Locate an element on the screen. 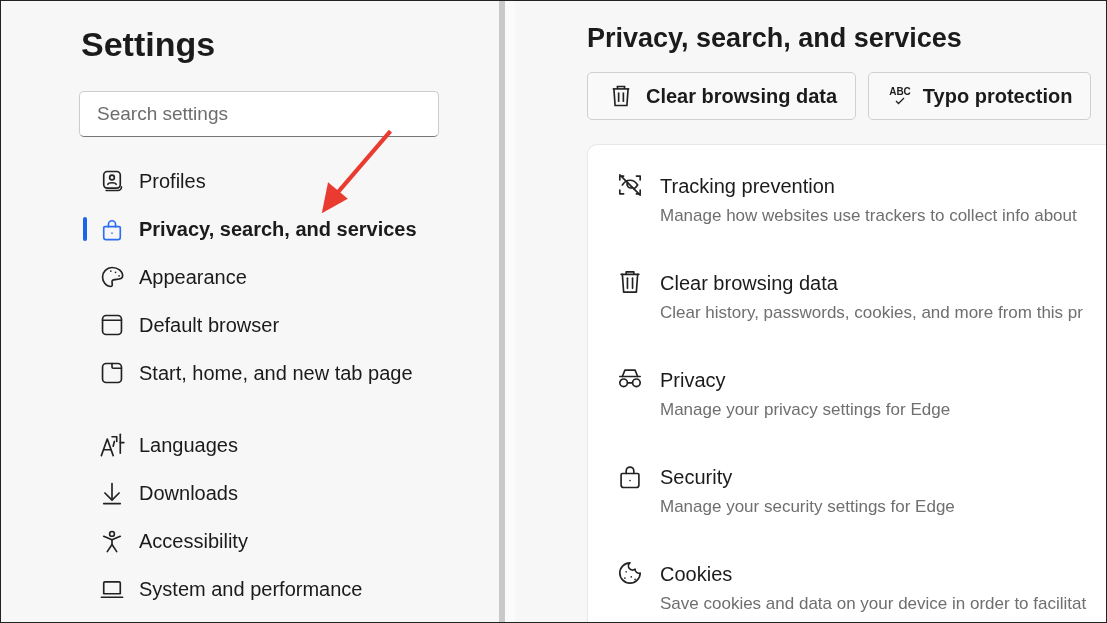 The image size is (1107, 623). nav-item: Start, home, and new tab page is located at coordinates (289, 373).